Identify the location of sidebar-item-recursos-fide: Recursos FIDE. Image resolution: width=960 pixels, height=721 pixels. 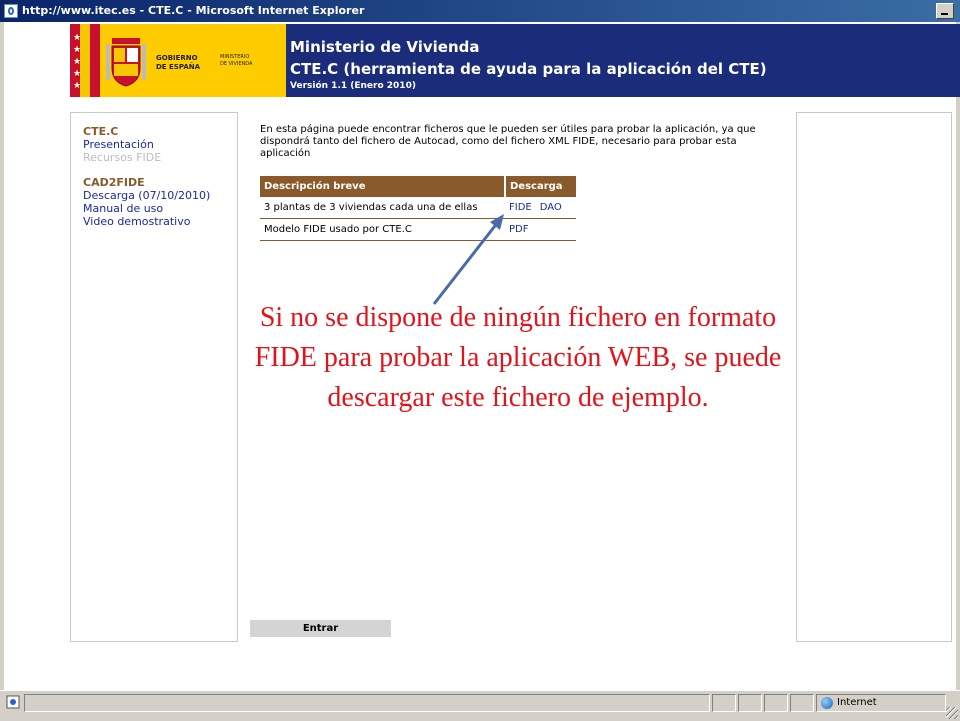
(122, 157).